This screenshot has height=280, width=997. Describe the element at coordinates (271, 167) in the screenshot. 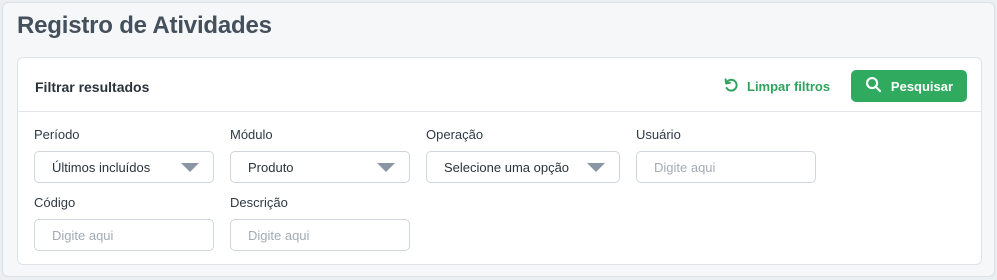

I see `modulo-value: Produto` at that location.